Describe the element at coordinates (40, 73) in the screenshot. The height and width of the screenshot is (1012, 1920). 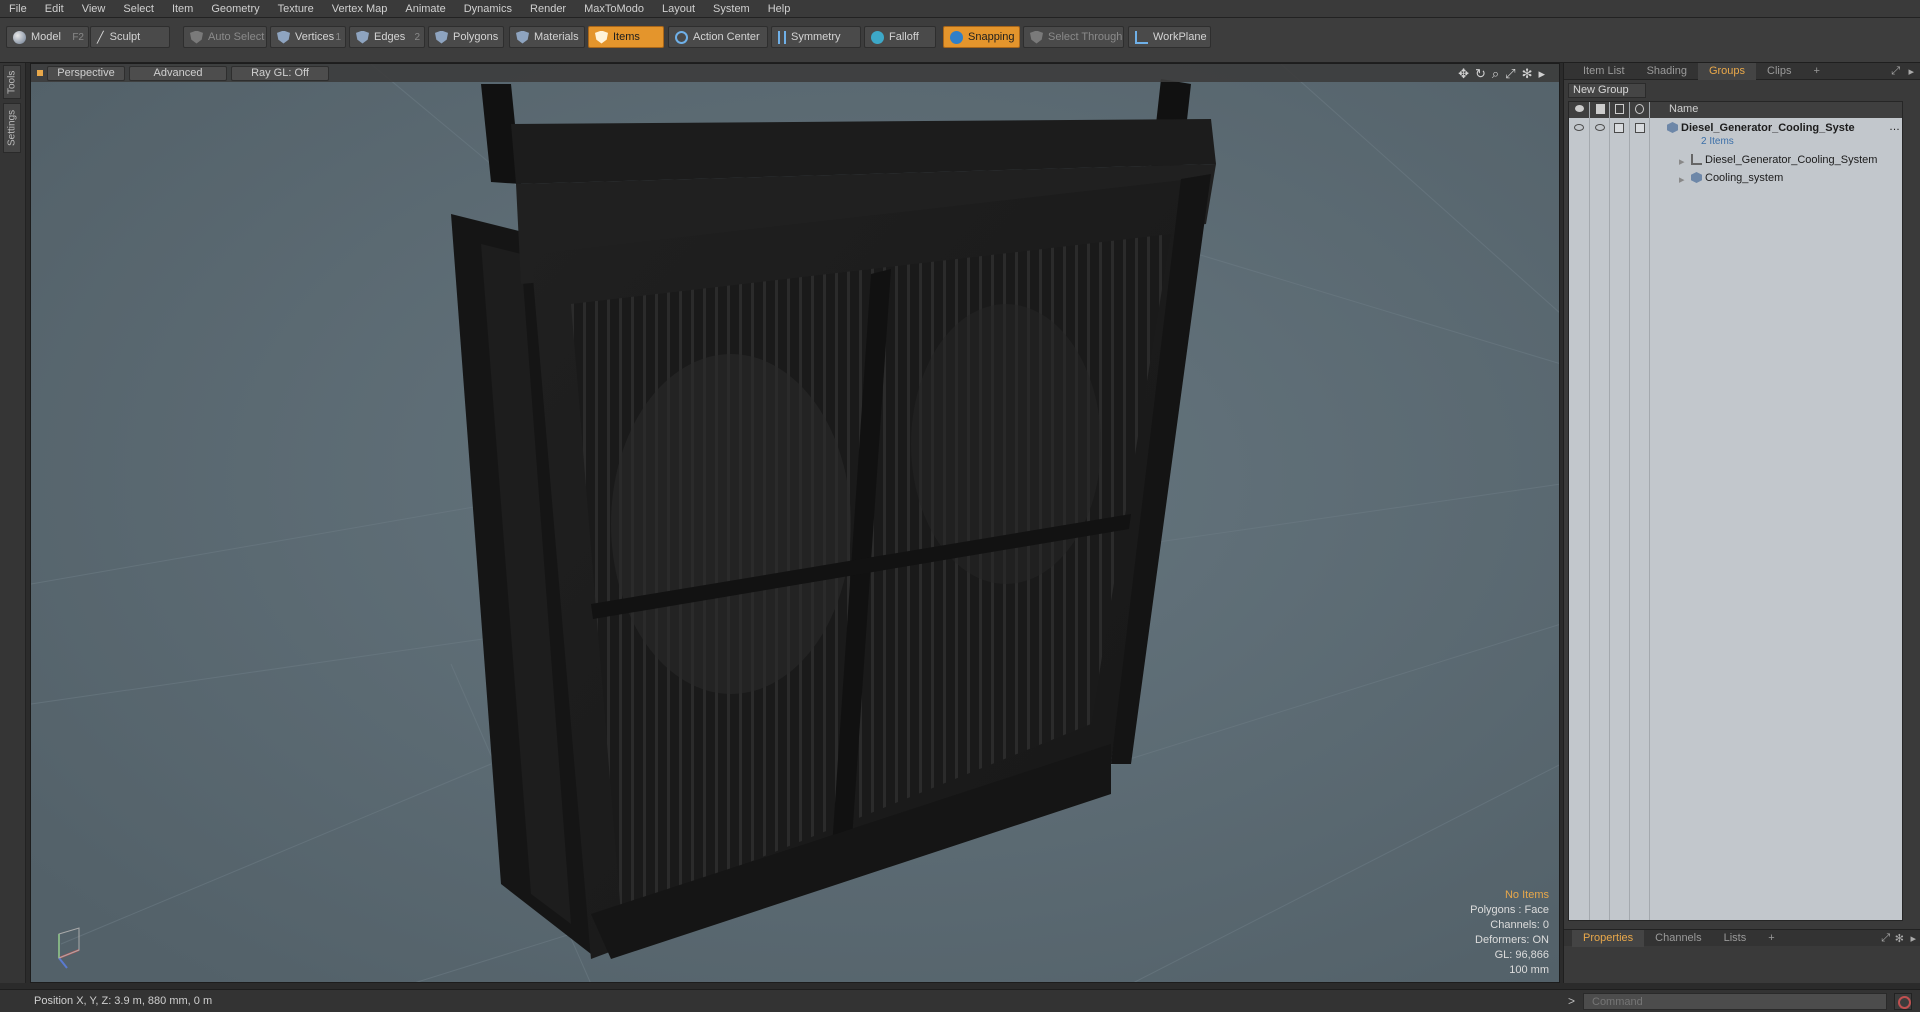
I see `viewport-menu-icon` at that location.